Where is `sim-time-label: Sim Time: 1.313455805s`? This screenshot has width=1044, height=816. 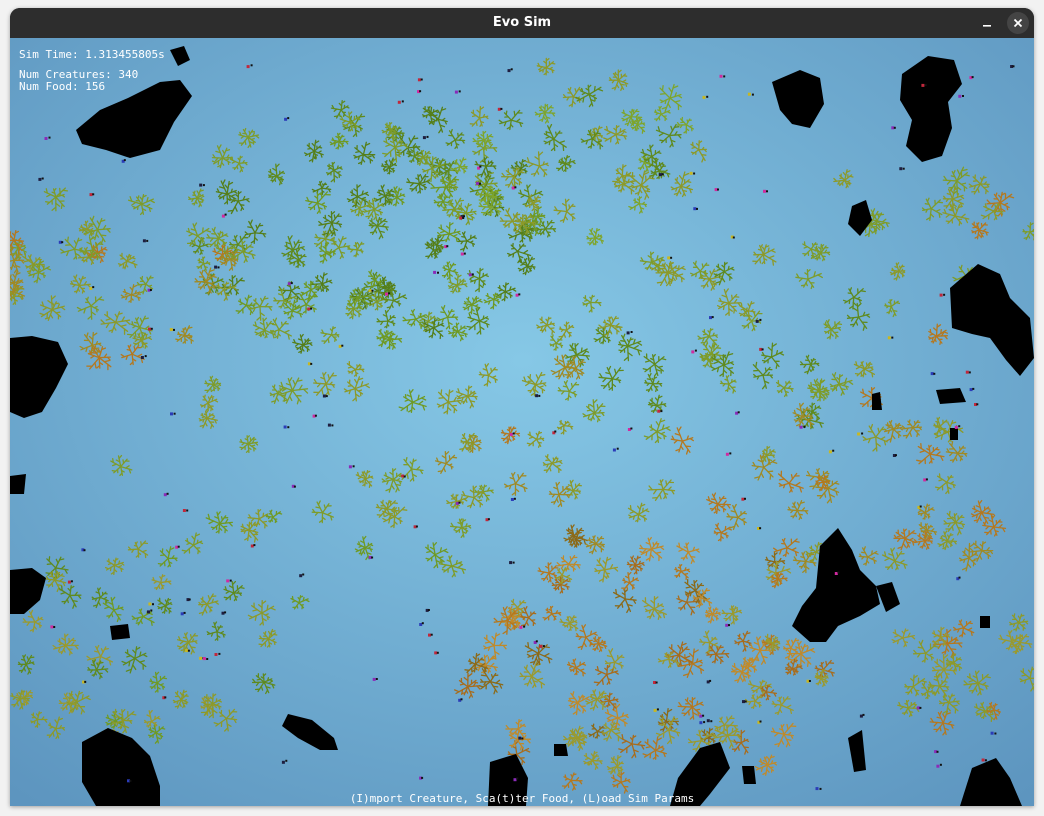
sim-time-label: Sim Time: 1.313455805s is located at coordinates (92, 54).